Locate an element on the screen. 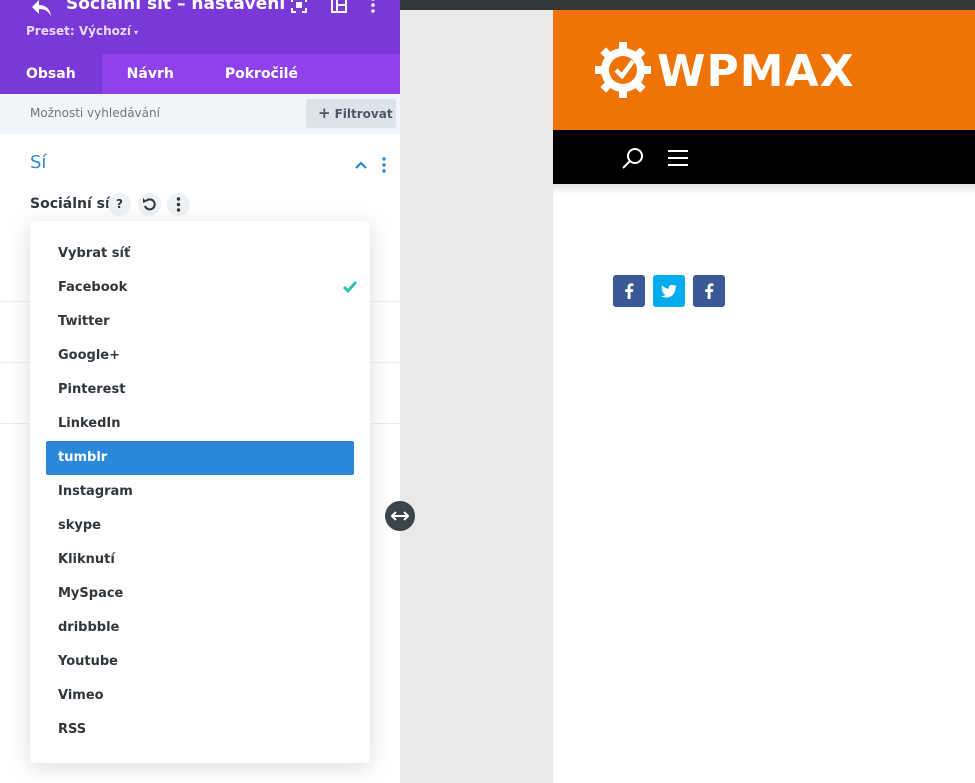 Image resolution: width=975 pixels, height=783 pixels. dropdown-option: Youtube is located at coordinates (200, 662).